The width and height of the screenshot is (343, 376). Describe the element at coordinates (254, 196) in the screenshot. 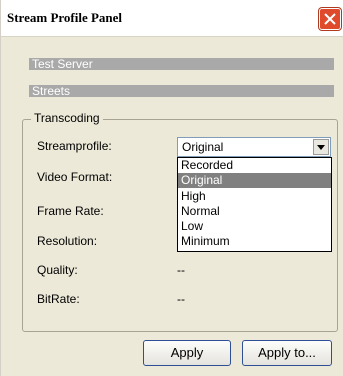

I see `dropdown-option-high: High` at that location.